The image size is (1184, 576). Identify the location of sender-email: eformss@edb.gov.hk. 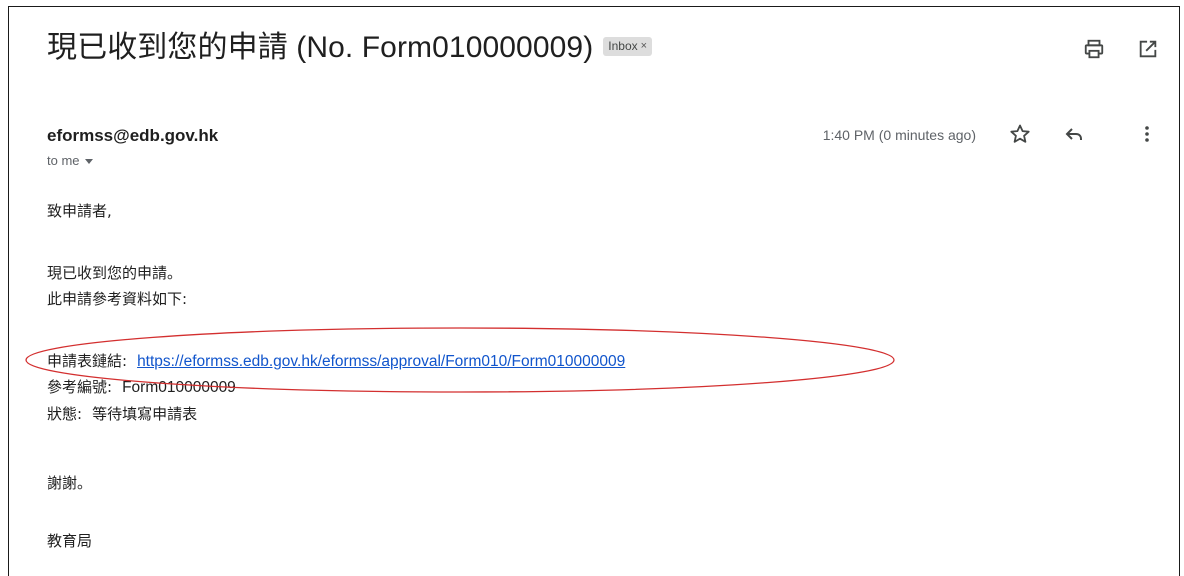
(133, 135).